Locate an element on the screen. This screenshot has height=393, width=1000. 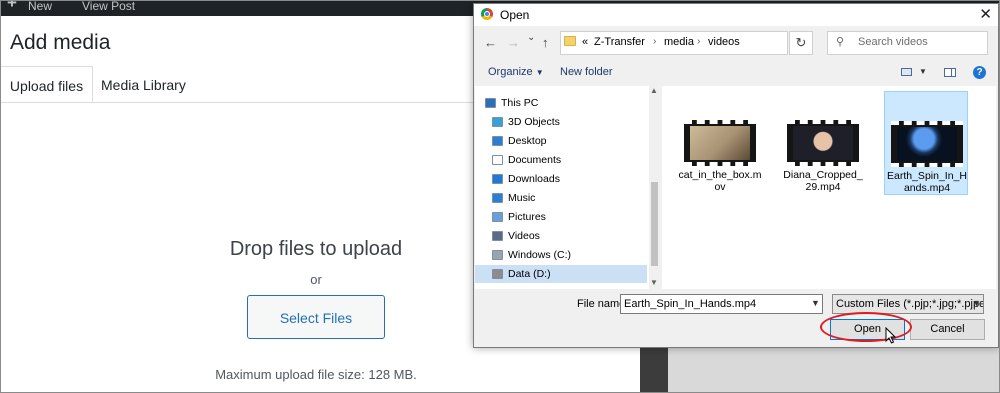
file-name-dropdown-icon: ▼ is located at coordinates (815, 303).